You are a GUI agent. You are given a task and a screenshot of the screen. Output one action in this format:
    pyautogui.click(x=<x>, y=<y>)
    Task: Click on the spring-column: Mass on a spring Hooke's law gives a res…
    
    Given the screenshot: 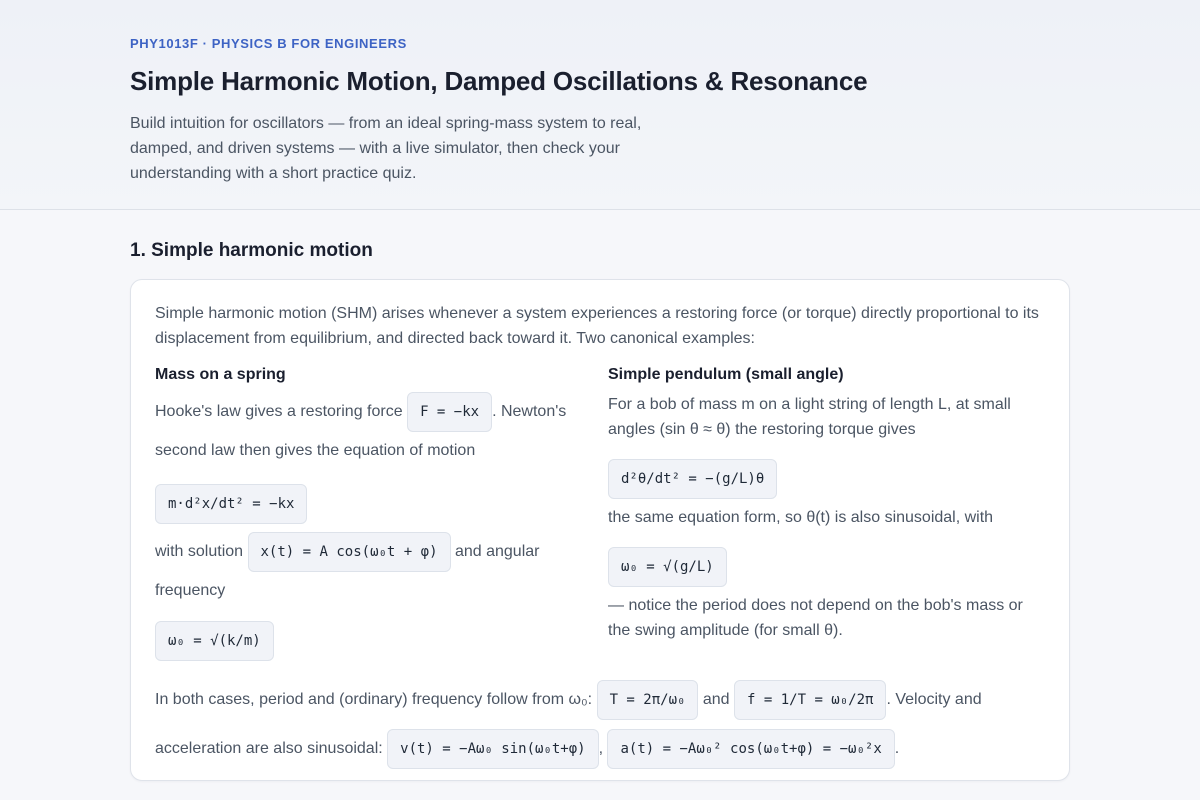 What is the action you would take?
    pyautogui.click(x=362, y=517)
    